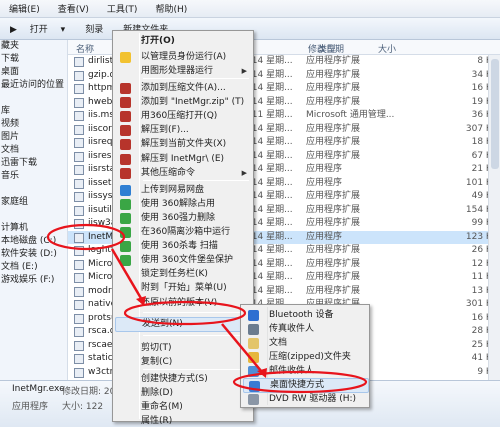 Image resolution: width=500 pixels, height=427 pixels. Describe the element at coordinates (306, 343) in the screenshot. I see `send-to-item: 文档` at that location.